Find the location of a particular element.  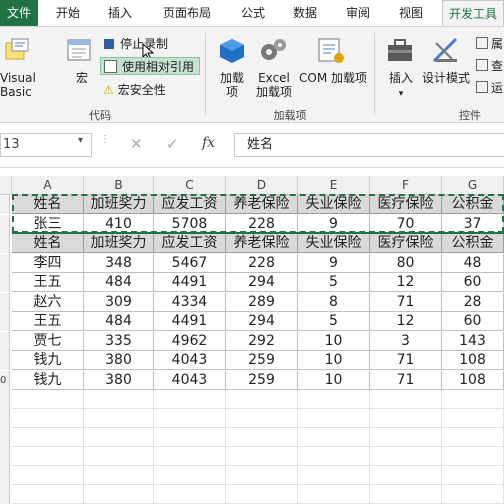

table-cell: 赵六 is located at coordinates (48, 302).